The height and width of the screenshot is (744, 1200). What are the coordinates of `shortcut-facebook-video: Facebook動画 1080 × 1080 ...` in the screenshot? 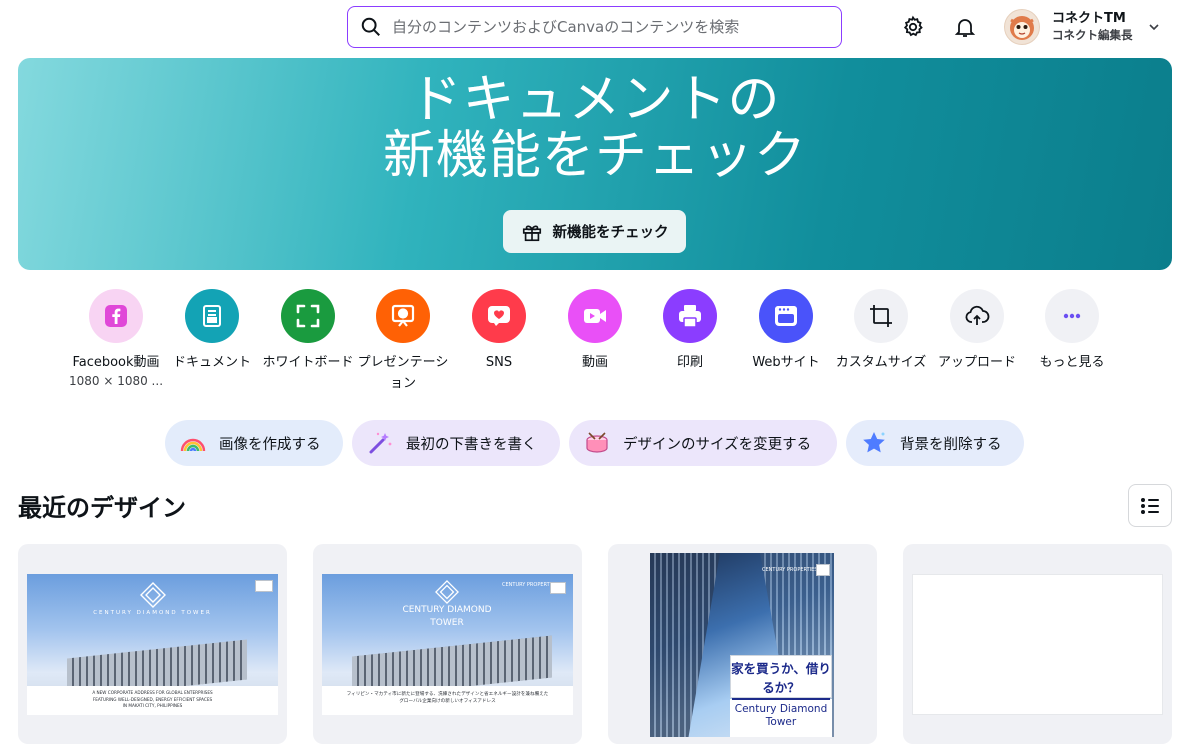 It's located at (116, 339).